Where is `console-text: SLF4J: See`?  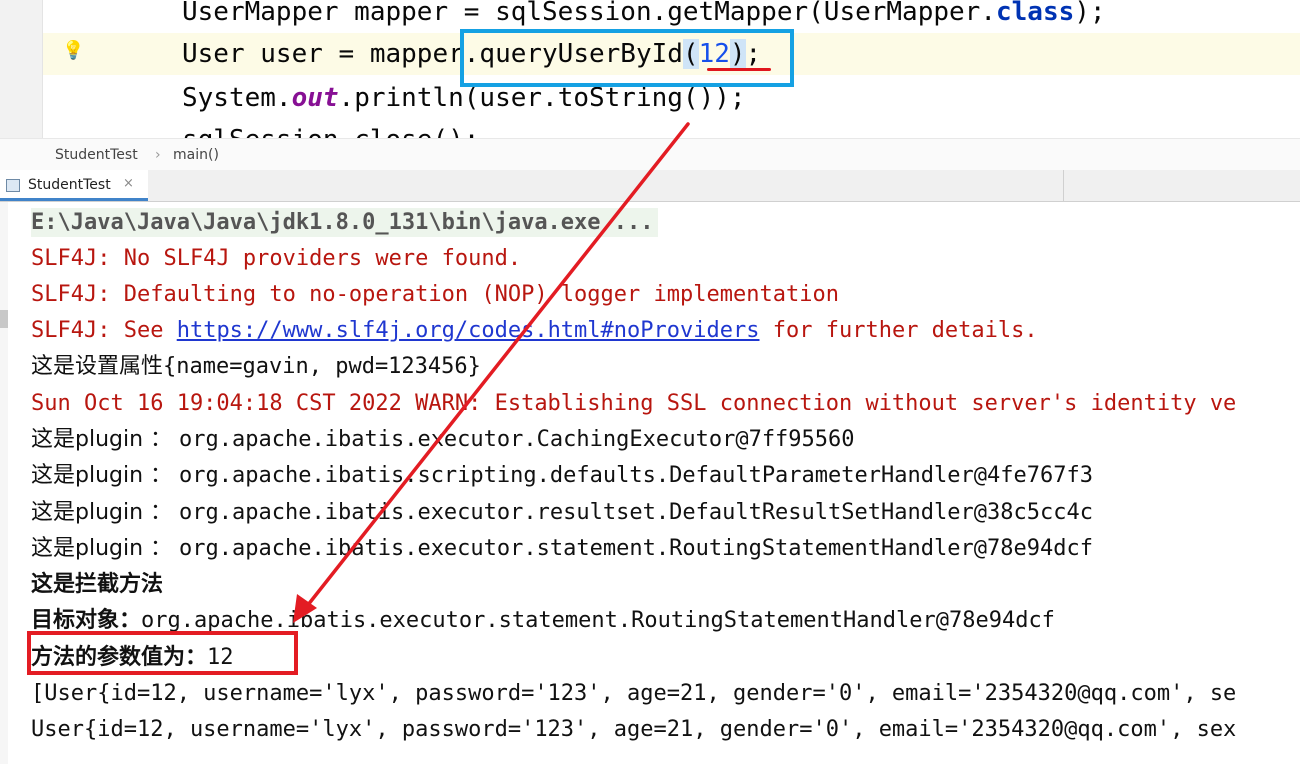 console-text: SLF4J: See is located at coordinates (104, 330).